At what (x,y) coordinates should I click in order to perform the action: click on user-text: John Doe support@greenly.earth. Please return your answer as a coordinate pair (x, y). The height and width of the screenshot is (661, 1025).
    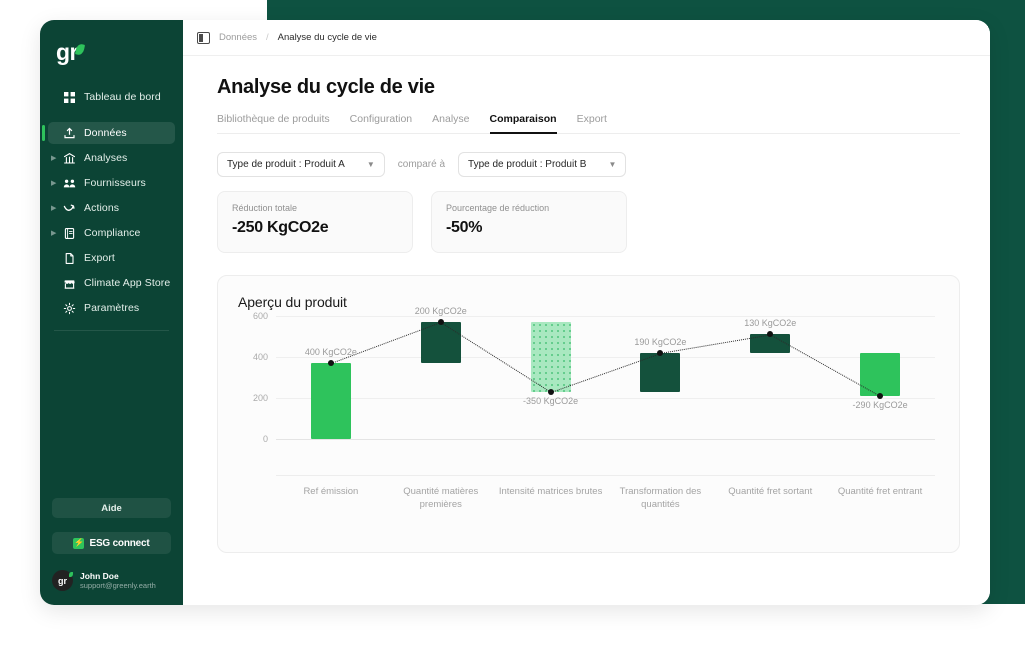
    Looking at the image, I should click on (118, 581).